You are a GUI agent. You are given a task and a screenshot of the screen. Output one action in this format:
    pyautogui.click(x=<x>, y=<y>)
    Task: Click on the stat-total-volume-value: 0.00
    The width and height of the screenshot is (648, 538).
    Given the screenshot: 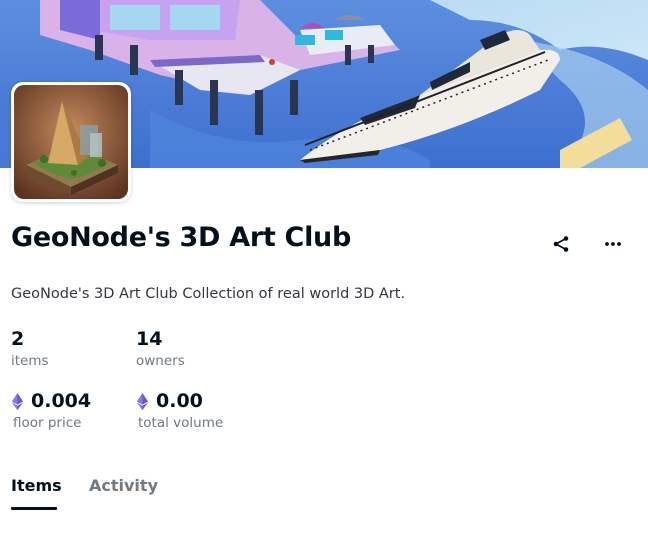 What is the action you would take?
    pyautogui.click(x=179, y=401)
    